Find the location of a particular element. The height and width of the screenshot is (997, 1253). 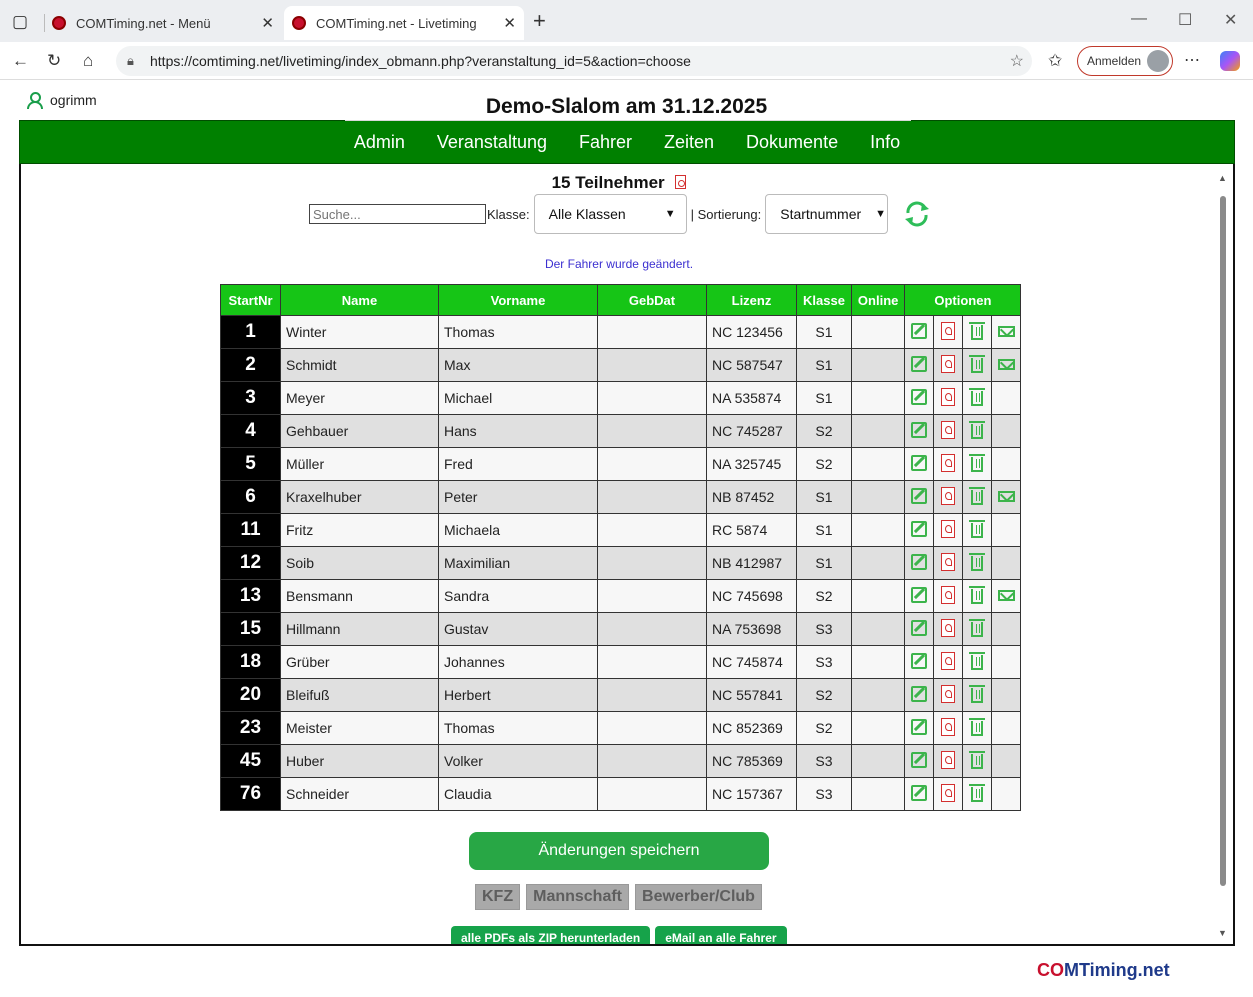

signin-button: Anmelden is located at coordinates (1125, 61).